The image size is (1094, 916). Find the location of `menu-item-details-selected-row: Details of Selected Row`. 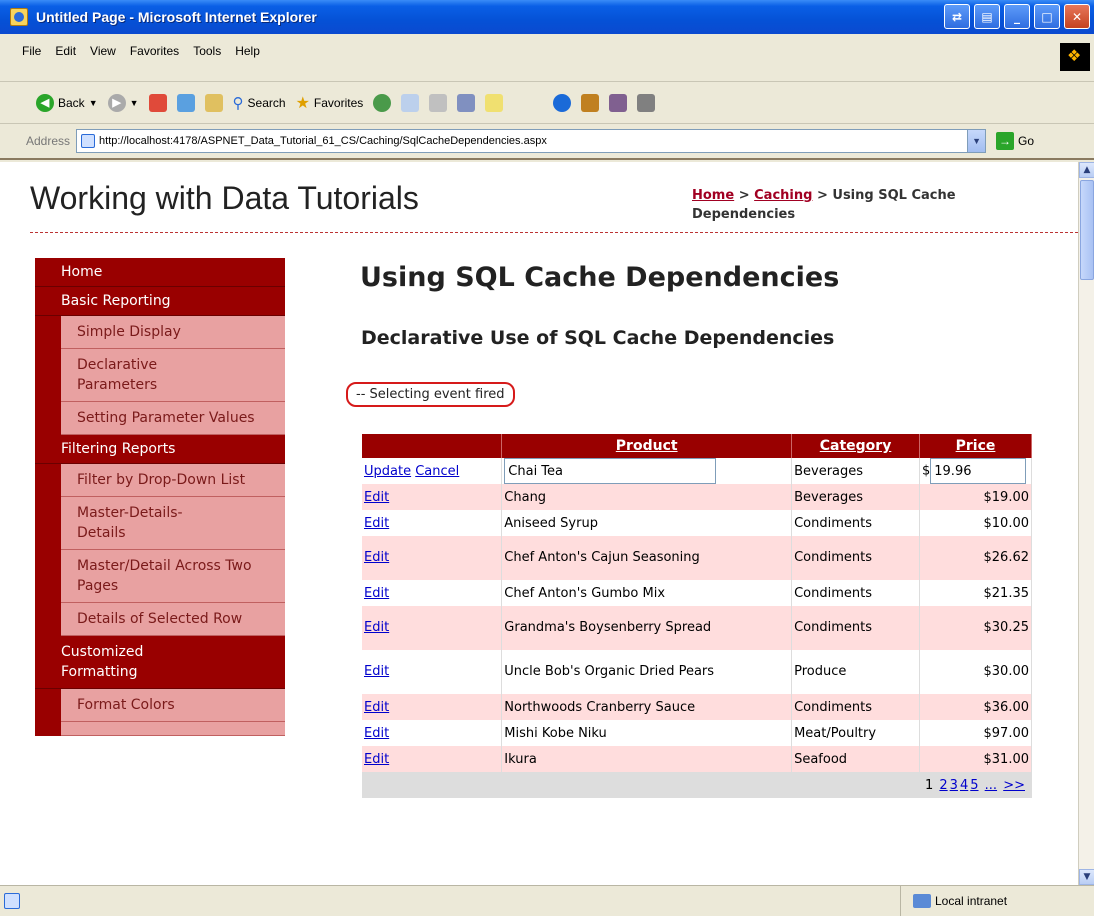

menu-item-details-selected-row: Details of Selected Row is located at coordinates (173, 619).